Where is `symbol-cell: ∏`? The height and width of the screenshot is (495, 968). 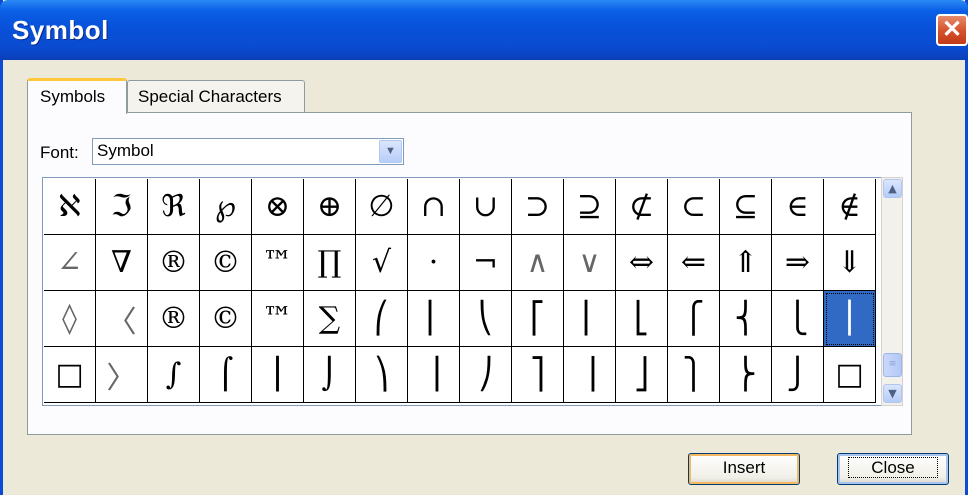 symbol-cell: ∏ is located at coordinates (330, 263).